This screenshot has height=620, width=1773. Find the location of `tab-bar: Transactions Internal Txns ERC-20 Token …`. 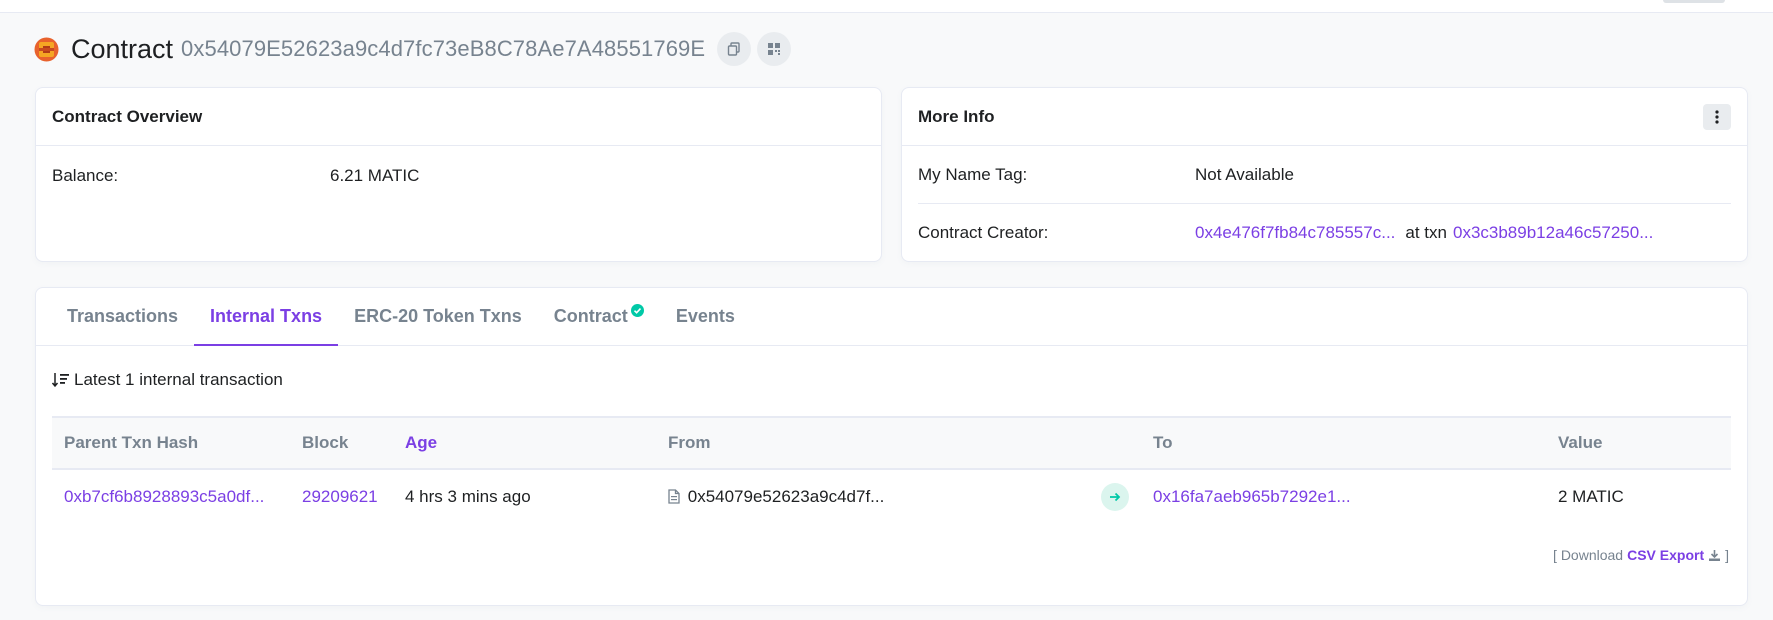

tab-bar: Transactions Internal Txns ERC-20 Token … is located at coordinates (891, 317).